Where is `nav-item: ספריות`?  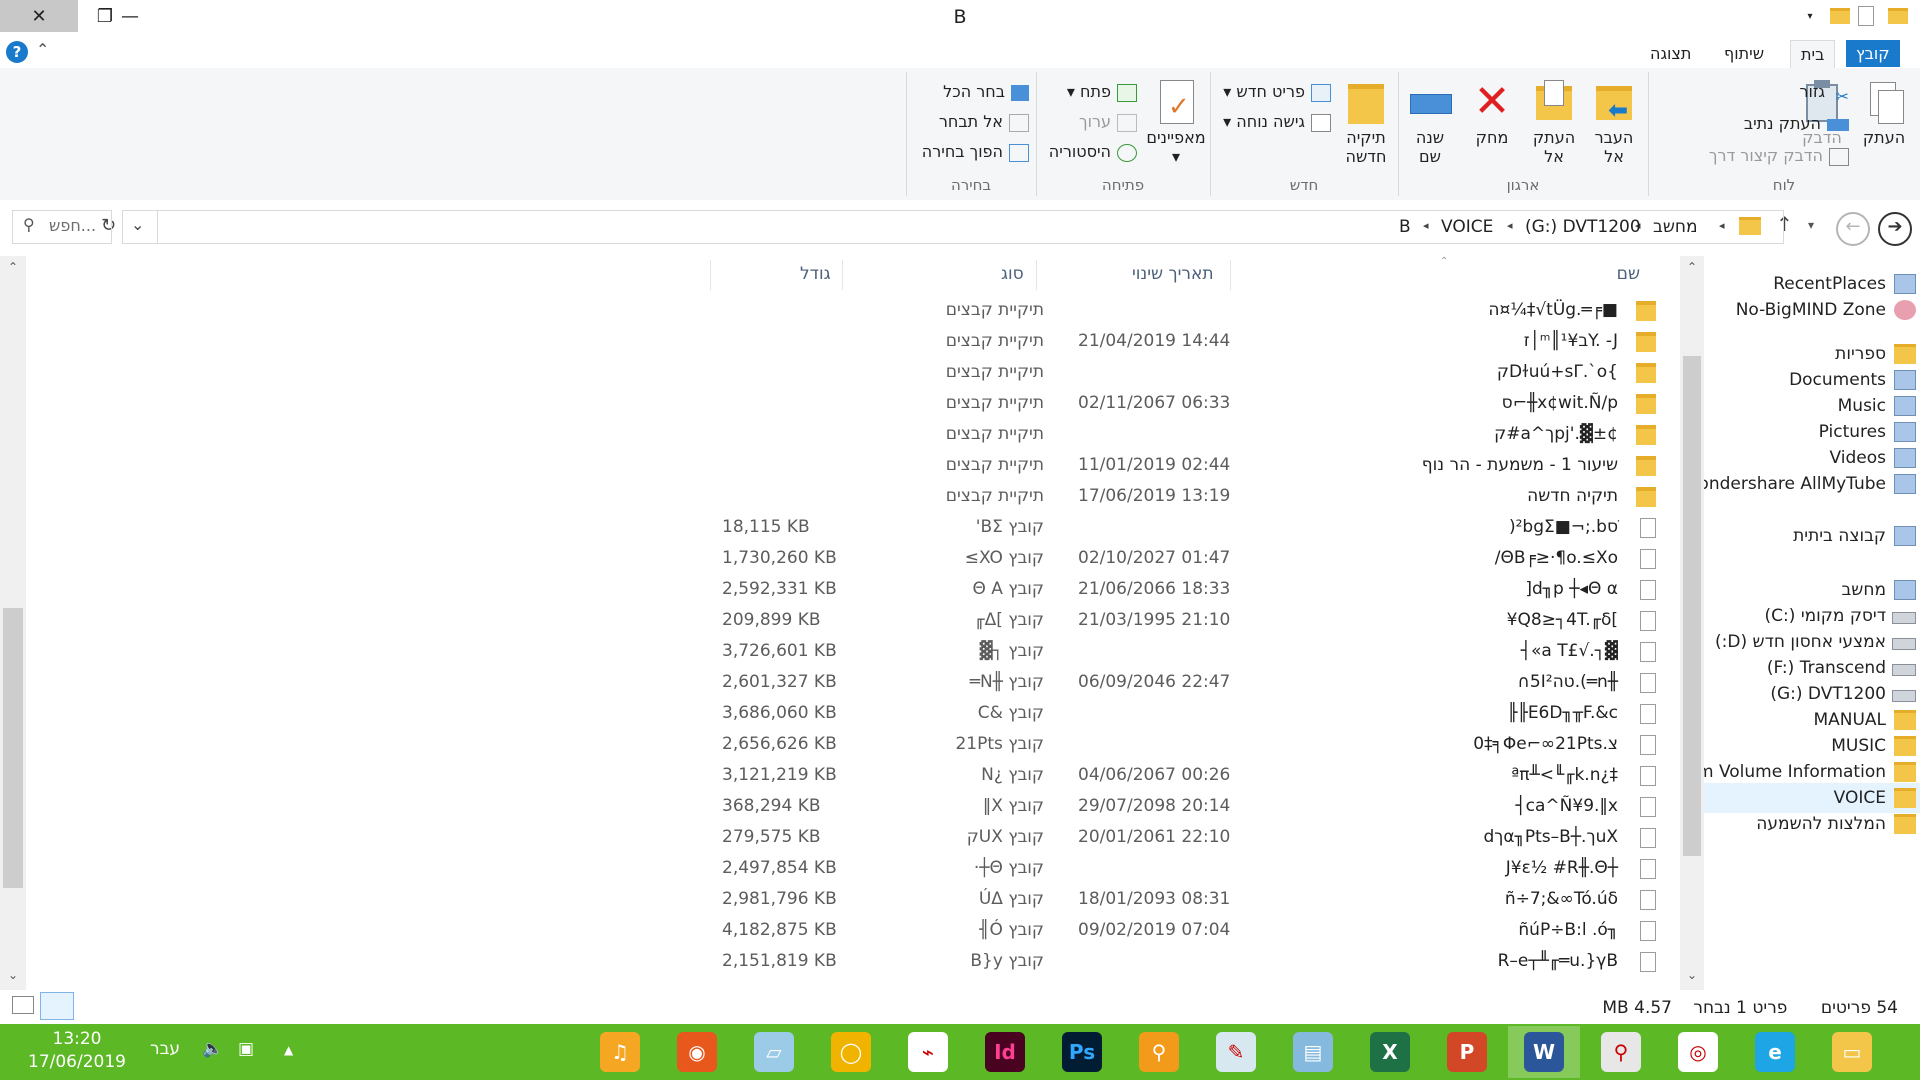
nav-item: ספריות is located at coordinates (1860, 354).